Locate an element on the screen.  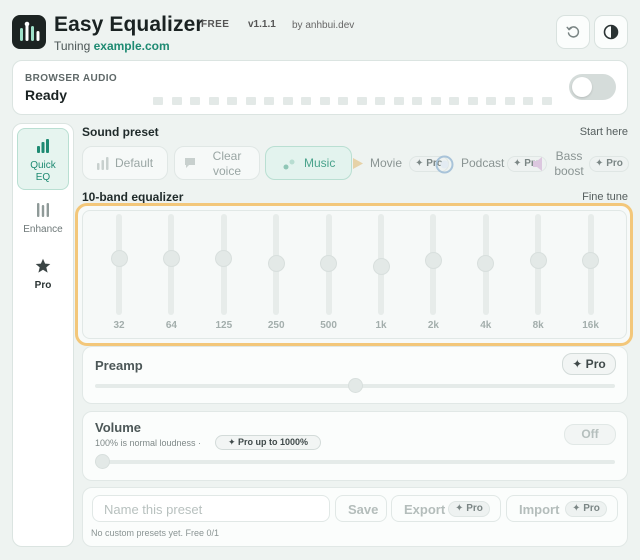
play-icon is located at coordinates (358, 163).